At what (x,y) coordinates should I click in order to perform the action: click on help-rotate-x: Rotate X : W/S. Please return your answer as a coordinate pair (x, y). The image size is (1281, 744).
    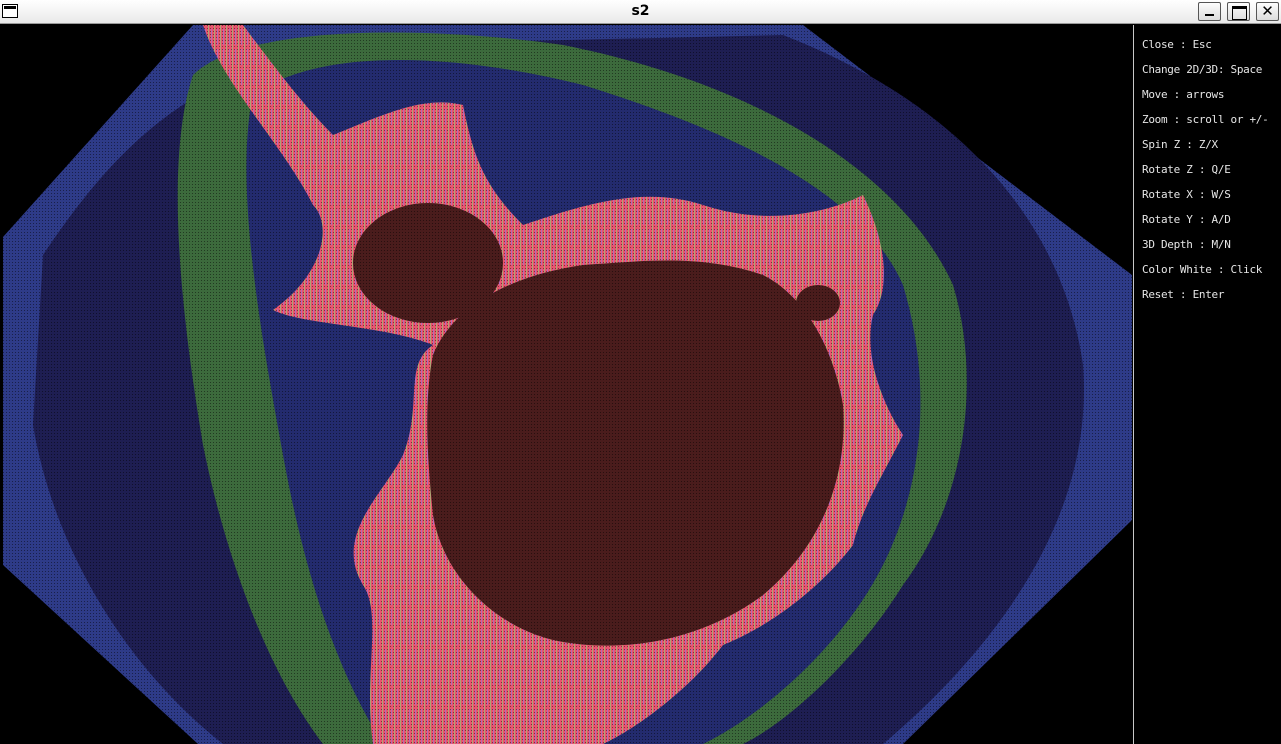
    Looking at the image, I should click on (1186, 194).